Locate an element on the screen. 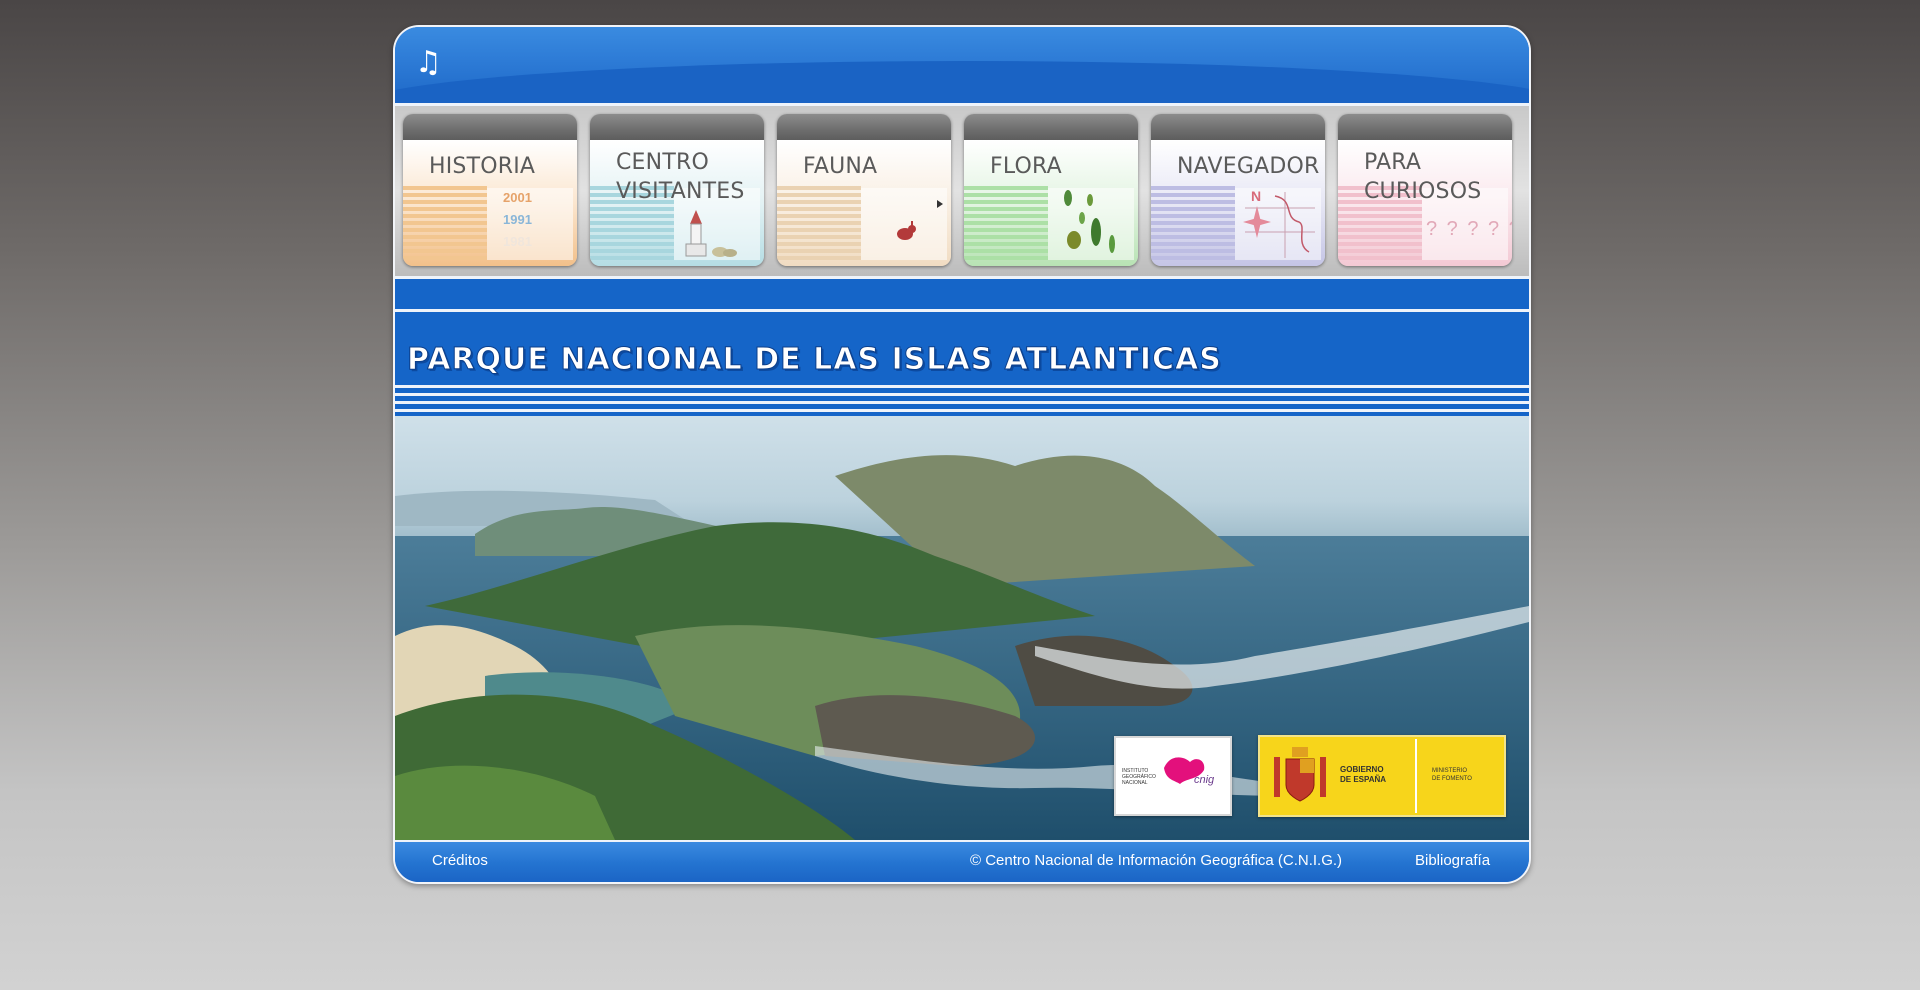 The width and height of the screenshot is (1920, 990). divider is located at coordinates (1416, 776).